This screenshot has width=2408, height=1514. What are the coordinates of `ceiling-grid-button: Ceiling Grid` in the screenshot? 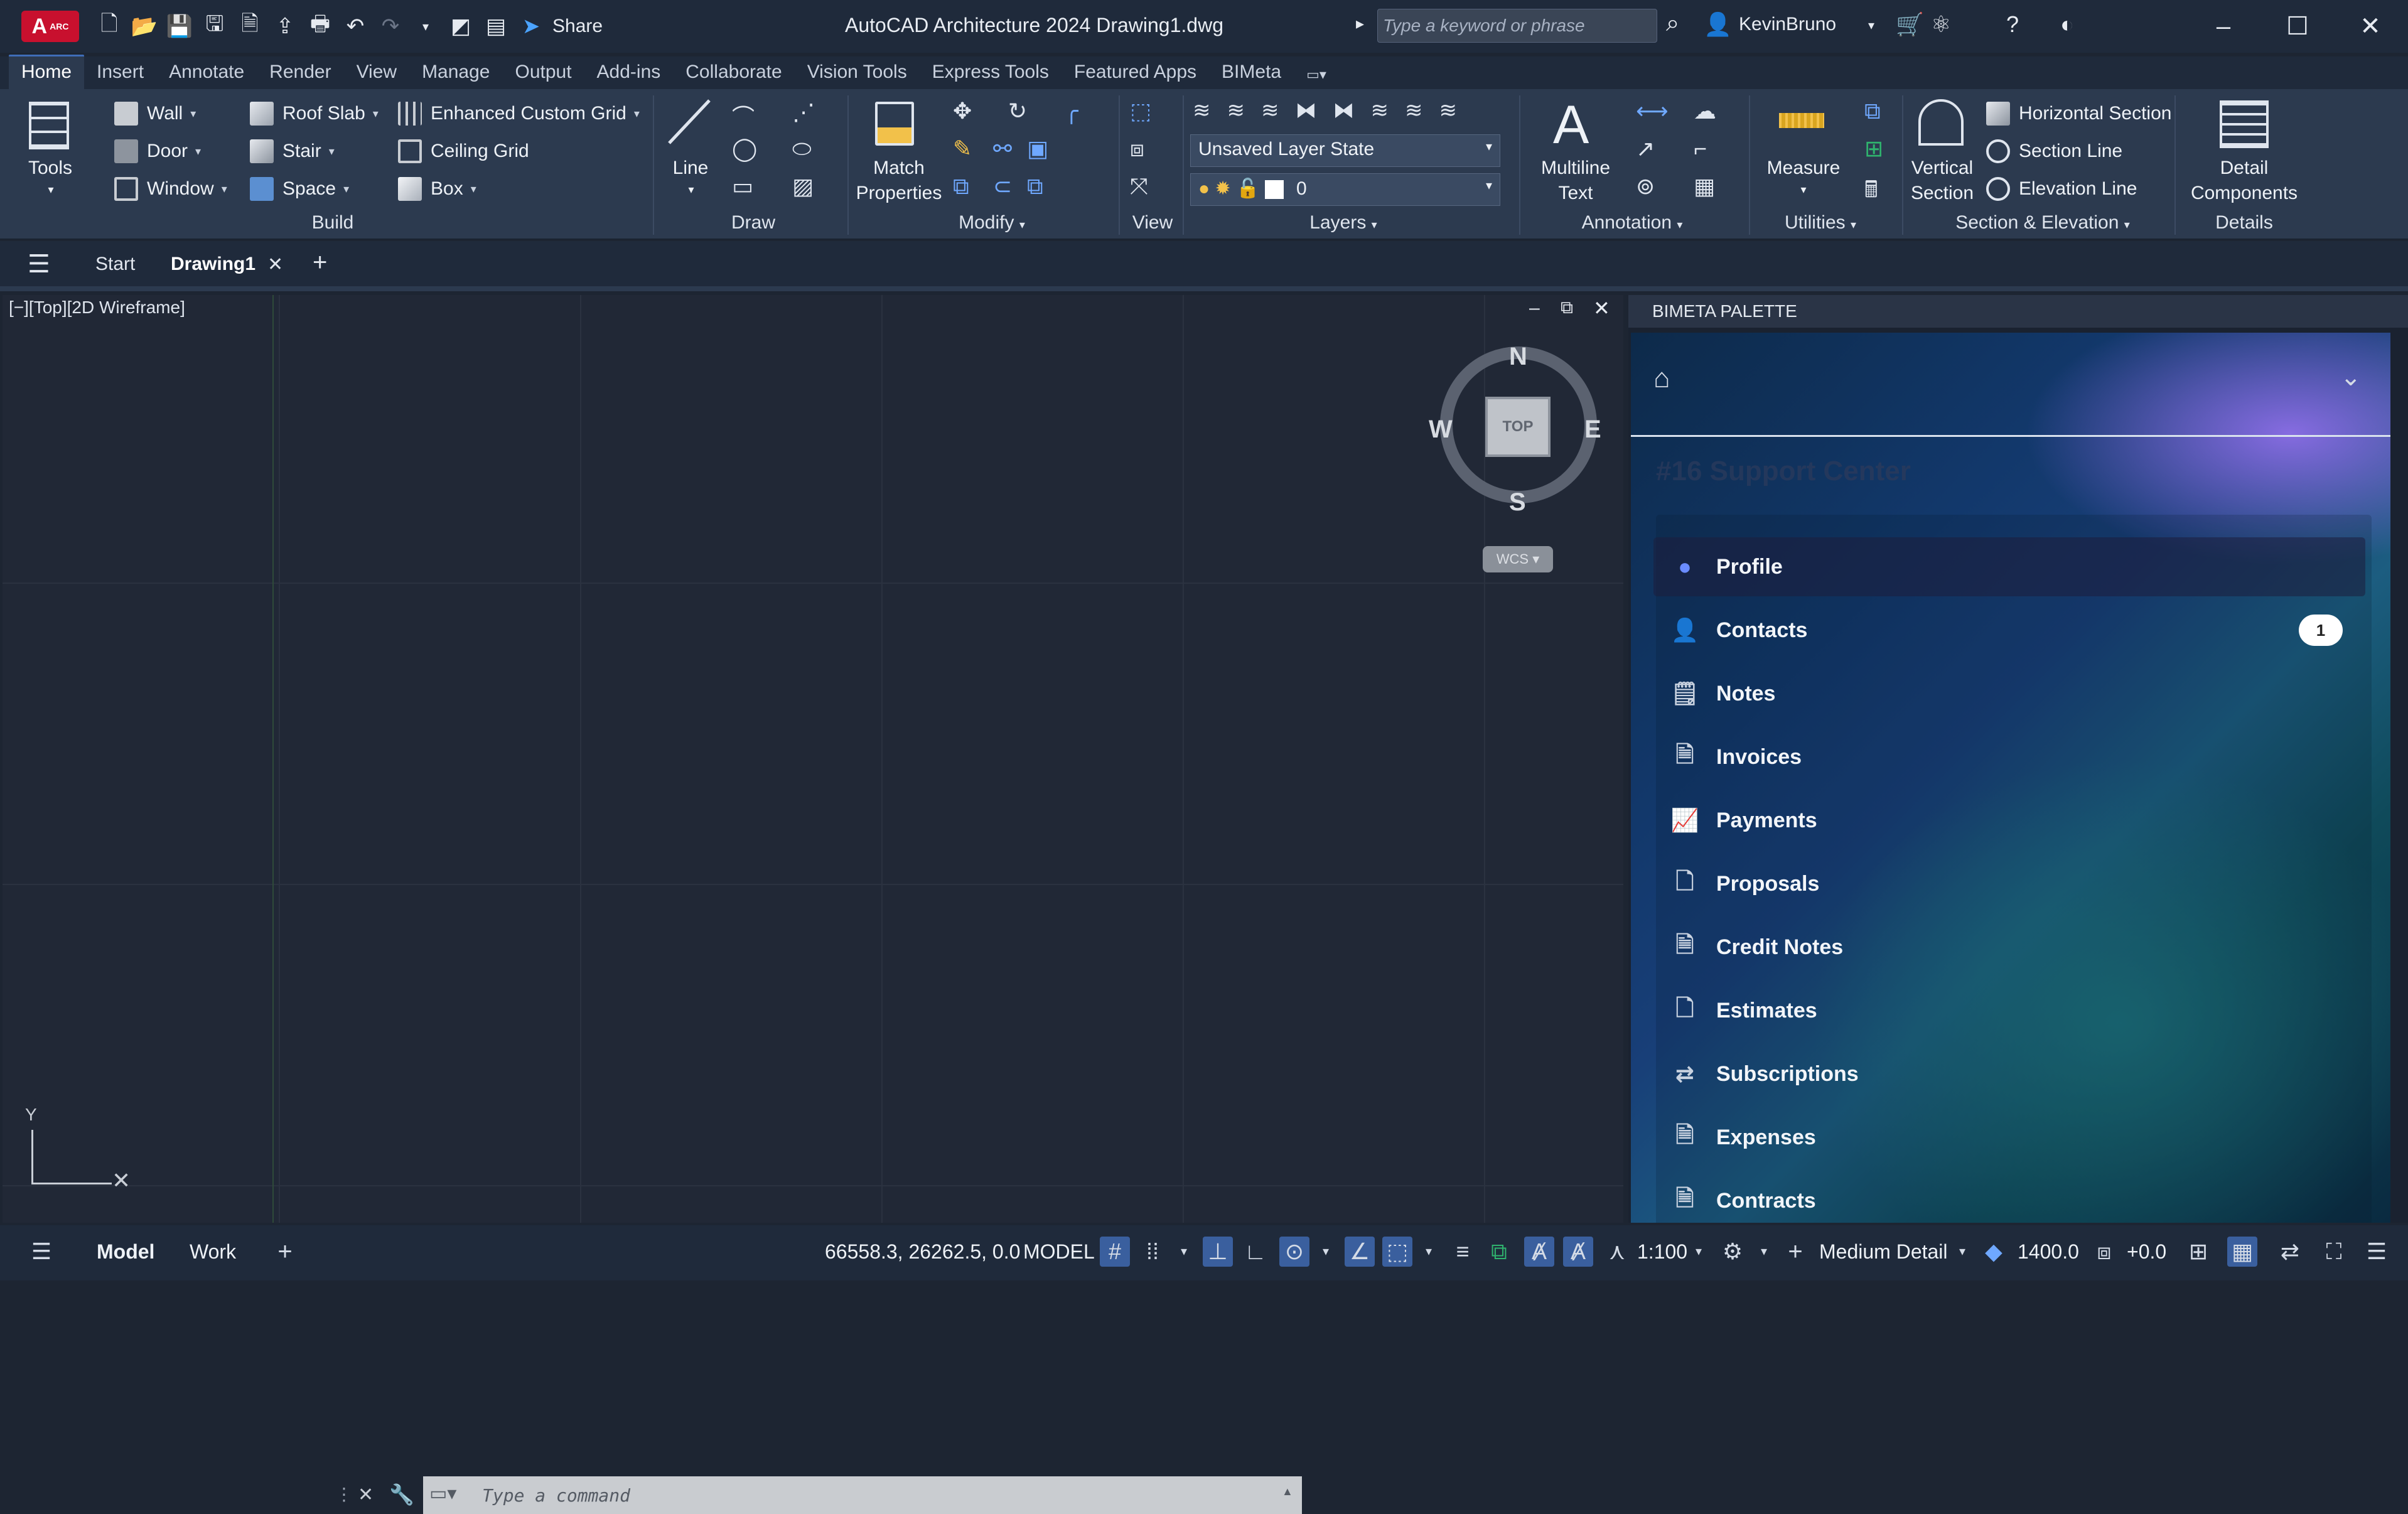 It's located at (463, 151).